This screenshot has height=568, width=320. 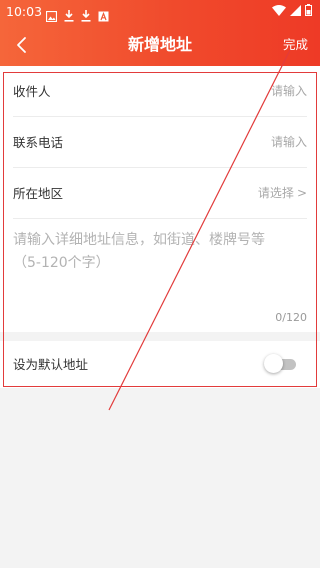 I want to click on back-button, so click(x=23, y=45).